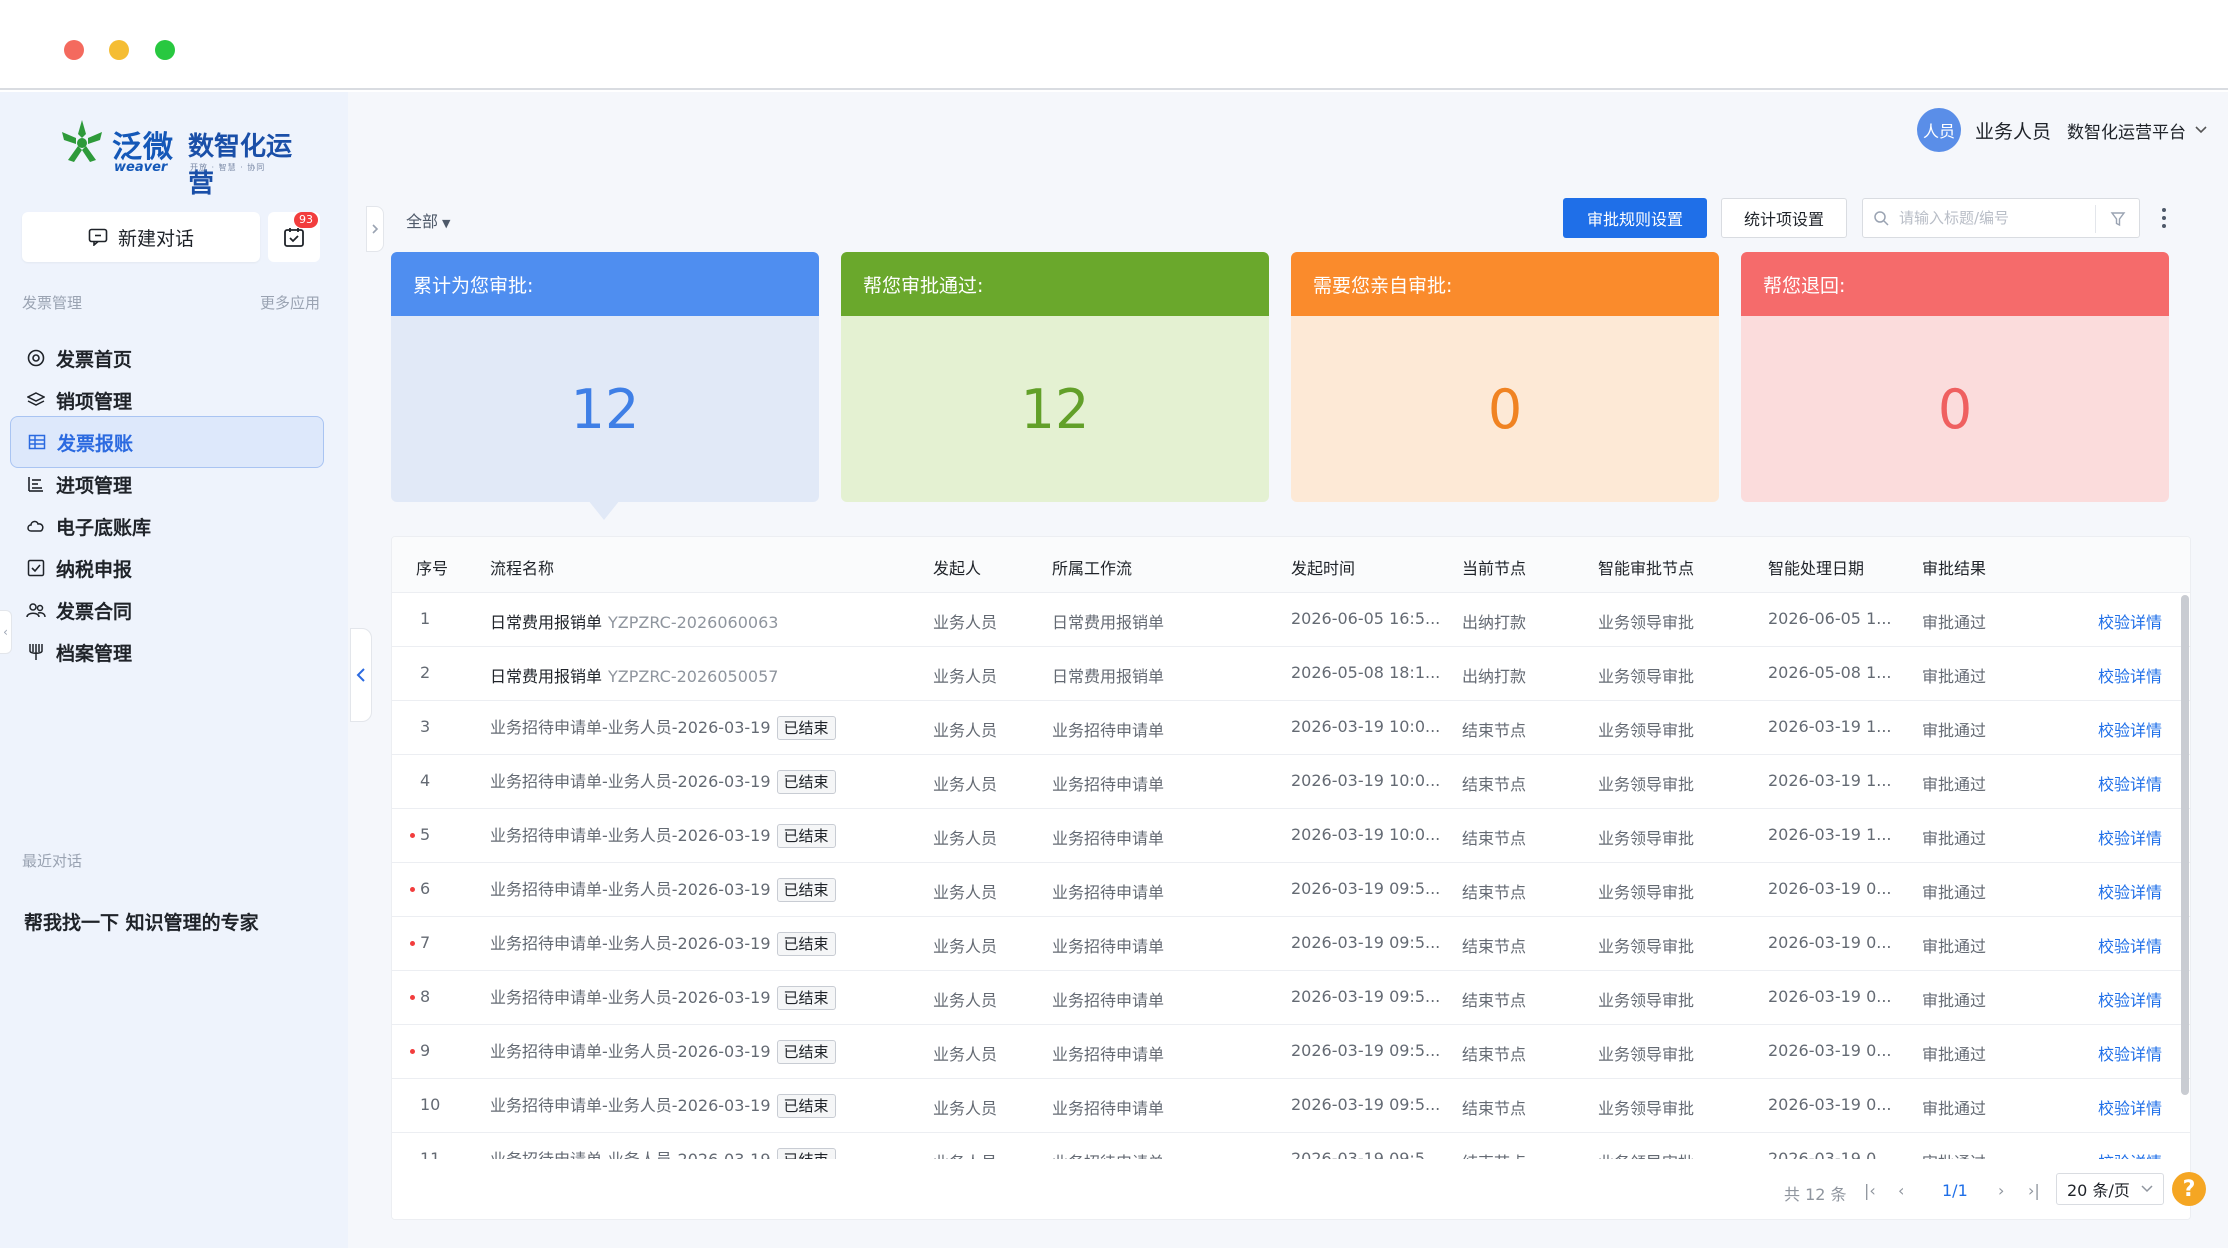  Describe the element at coordinates (119, 50) in the screenshot. I see `window-minimize-button` at that location.